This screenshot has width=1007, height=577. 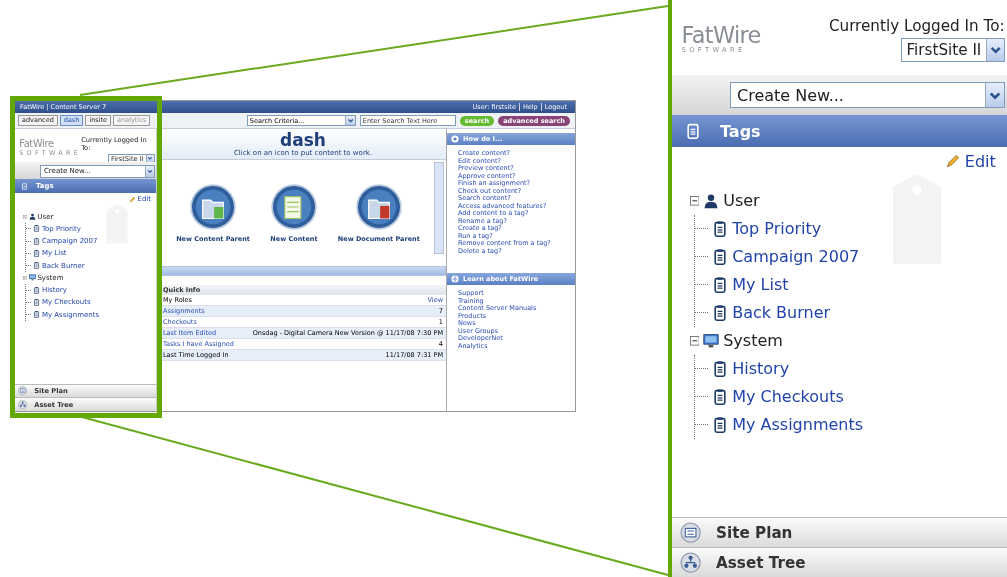 I want to click on tag-link: History, so click(x=761, y=369).